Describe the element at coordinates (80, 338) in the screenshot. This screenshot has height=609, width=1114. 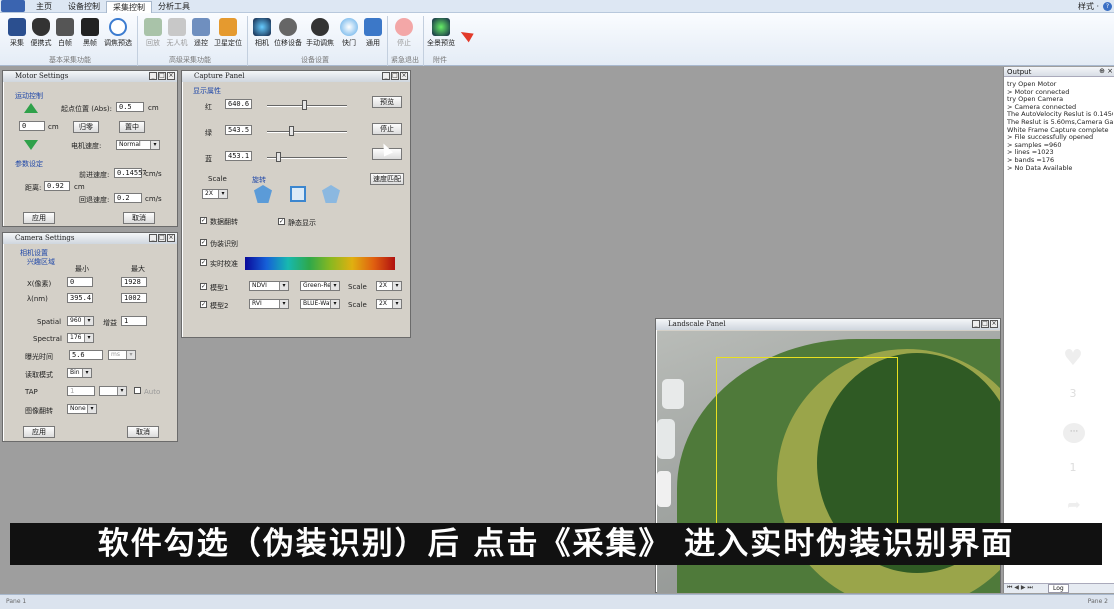
I see `spectral-select: 176` at that location.